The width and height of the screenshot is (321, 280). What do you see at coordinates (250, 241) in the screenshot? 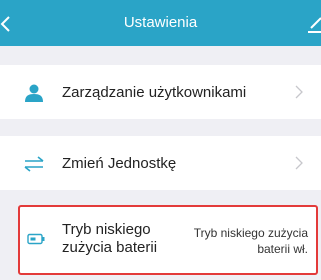
I see `low-battery-status: Tryb niskiego zużycia baterii wł.` at bounding box center [250, 241].